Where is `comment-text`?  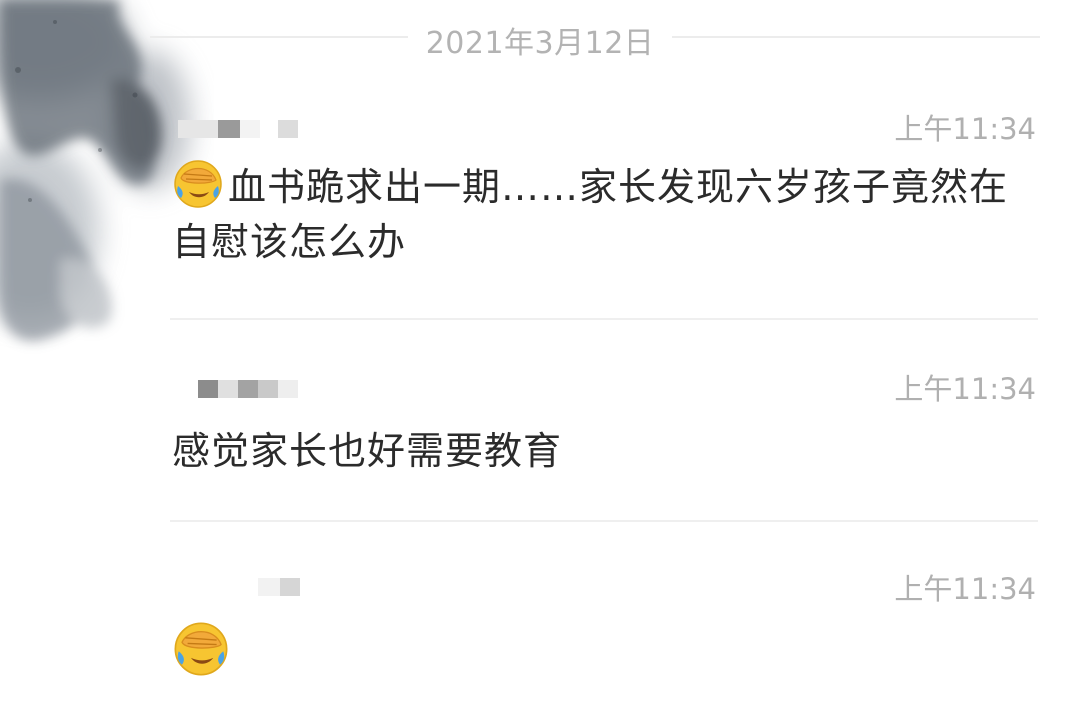 comment-text is located at coordinates (607, 651).